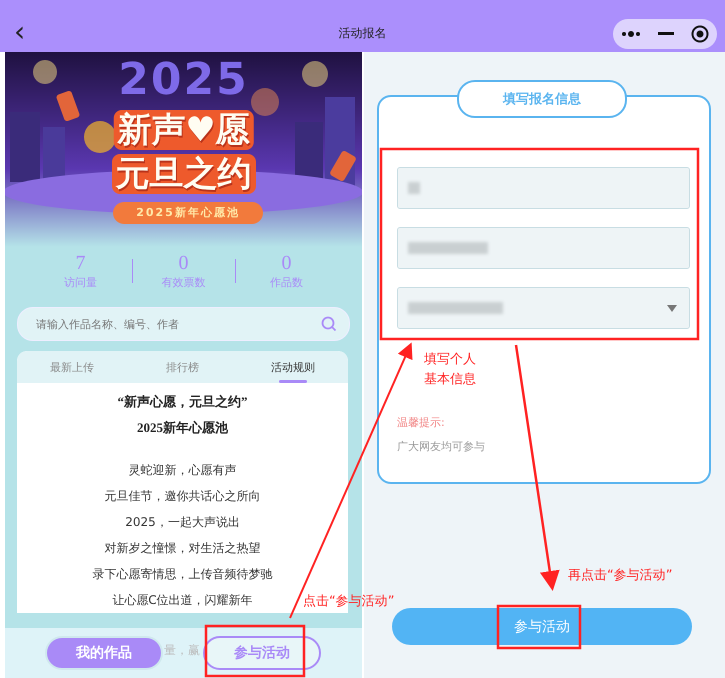 The image size is (725, 678). What do you see at coordinates (104, 653) in the screenshot?
I see `my-works-button: 我的作品` at bounding box center [104, 653].